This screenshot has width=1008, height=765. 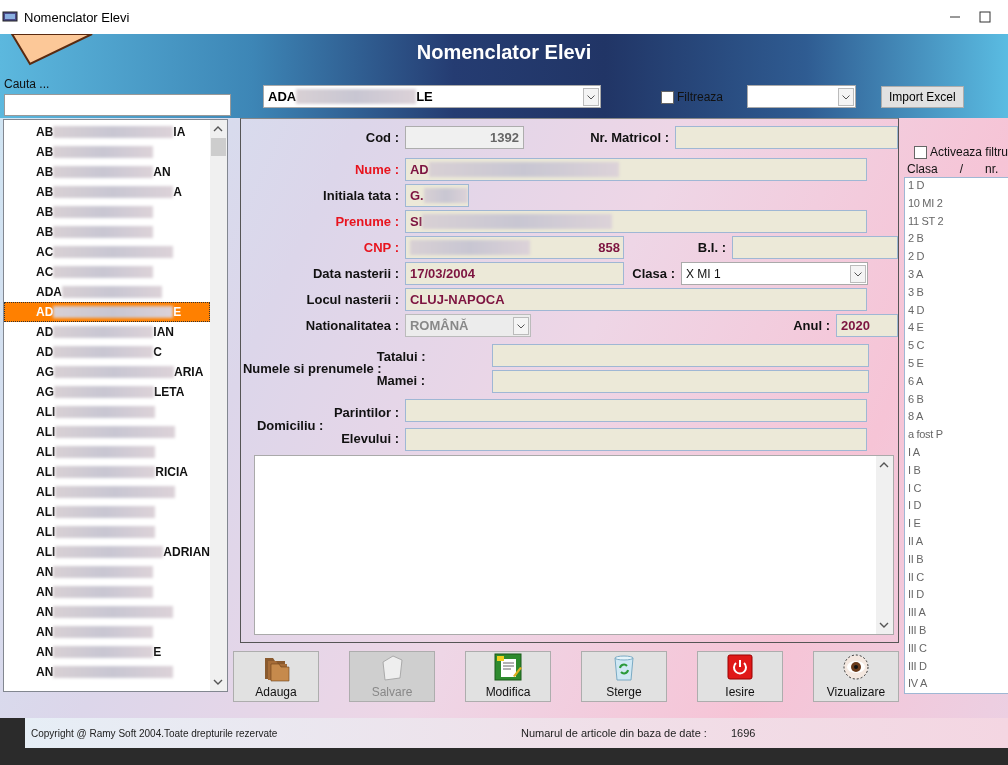 What do you see at coordinates (957, 348) in the screenshot?
I see `class-list-item: 5 C` at bounding box center [957, 348].